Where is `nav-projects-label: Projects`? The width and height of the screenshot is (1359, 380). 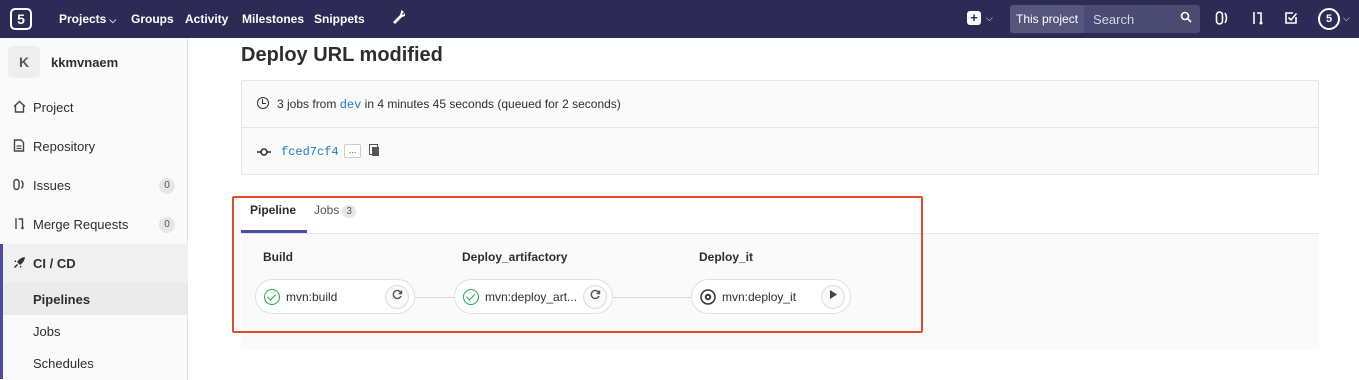
nav-projects-label: Projects is located at coordinates (83, 19).